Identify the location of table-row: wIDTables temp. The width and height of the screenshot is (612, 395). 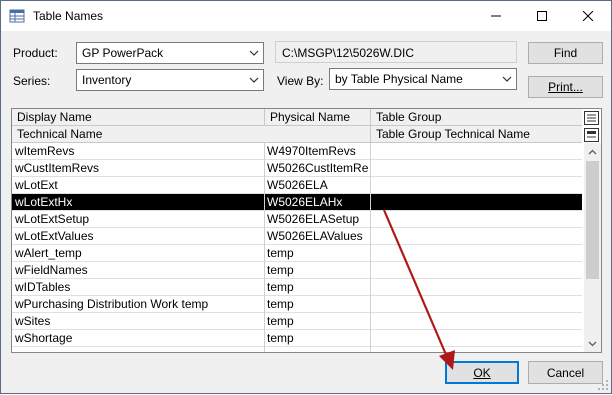
(297, 287).